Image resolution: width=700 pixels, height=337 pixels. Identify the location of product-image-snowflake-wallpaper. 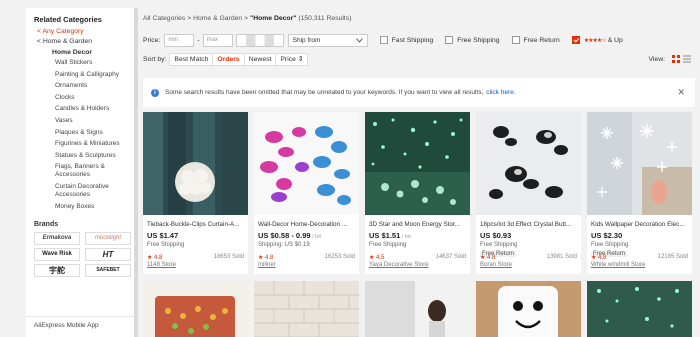
(639, 163).